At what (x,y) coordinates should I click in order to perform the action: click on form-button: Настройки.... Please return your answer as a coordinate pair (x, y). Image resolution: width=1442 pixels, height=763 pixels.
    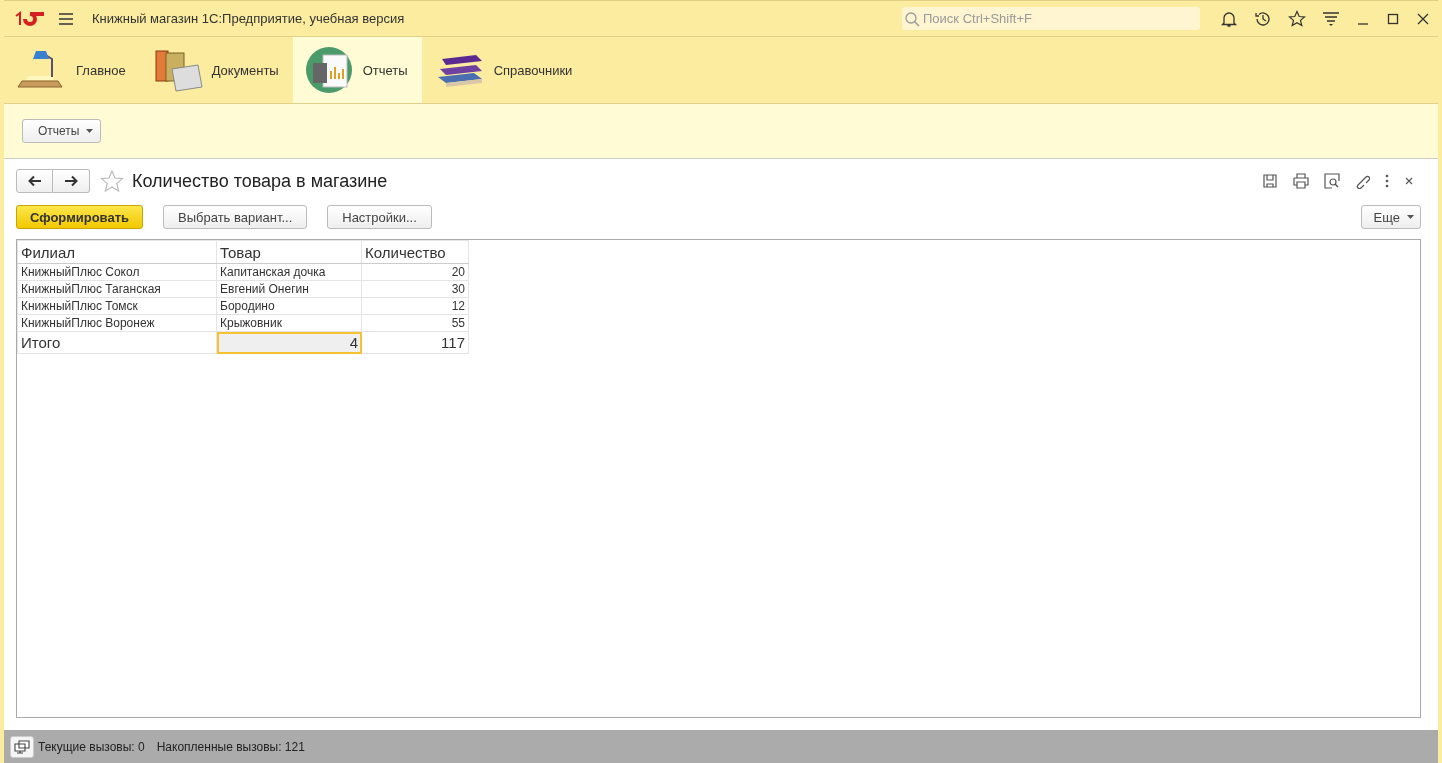
    Looking at the image, I should click on (379, 217).